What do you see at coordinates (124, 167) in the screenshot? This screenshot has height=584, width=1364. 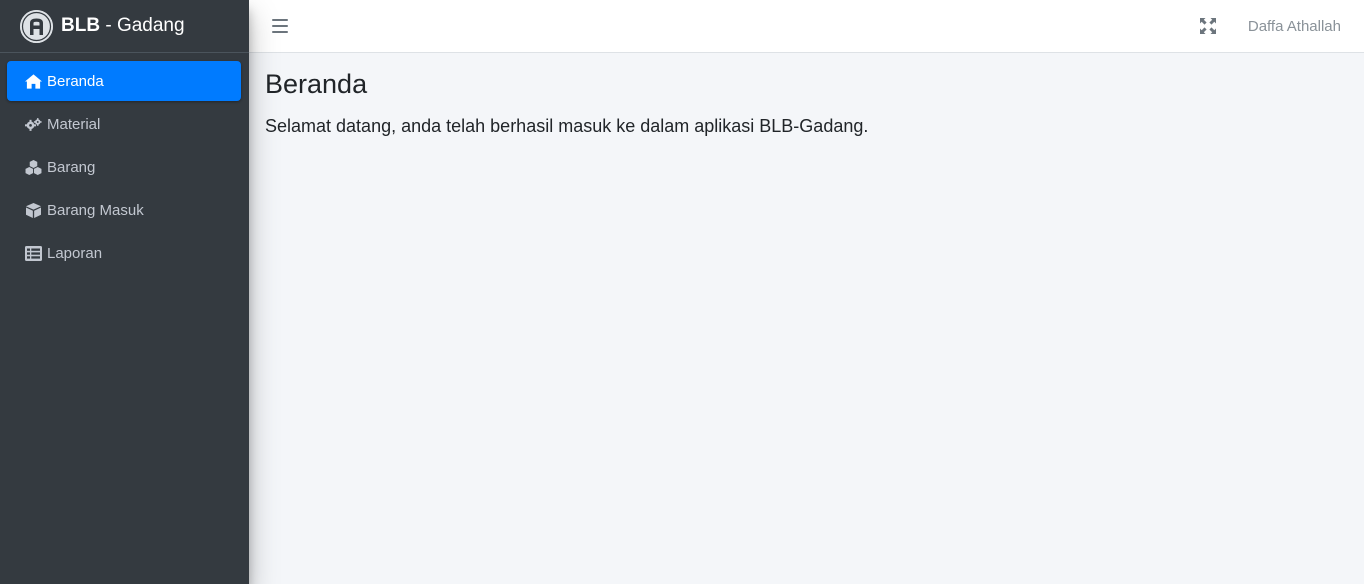 I see `sidebar-item-barang: Barang` at bounding box center [124, 167].